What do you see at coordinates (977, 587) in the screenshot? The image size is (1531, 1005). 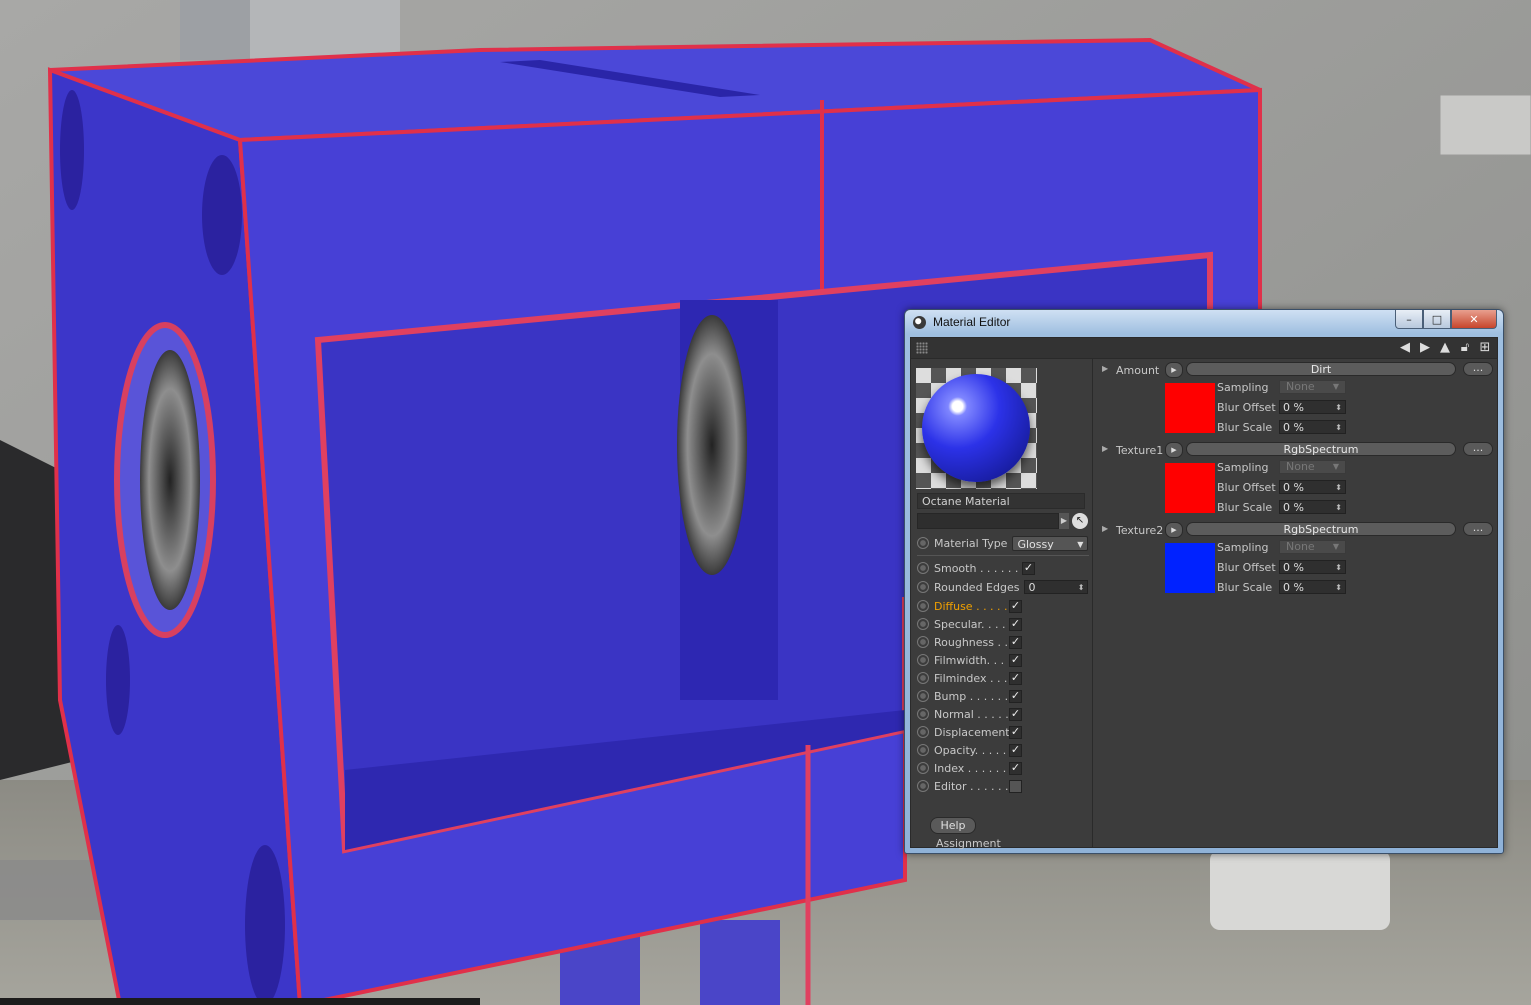 I see `channel-label: Rounded Edges` at bounding box center [977, 587].